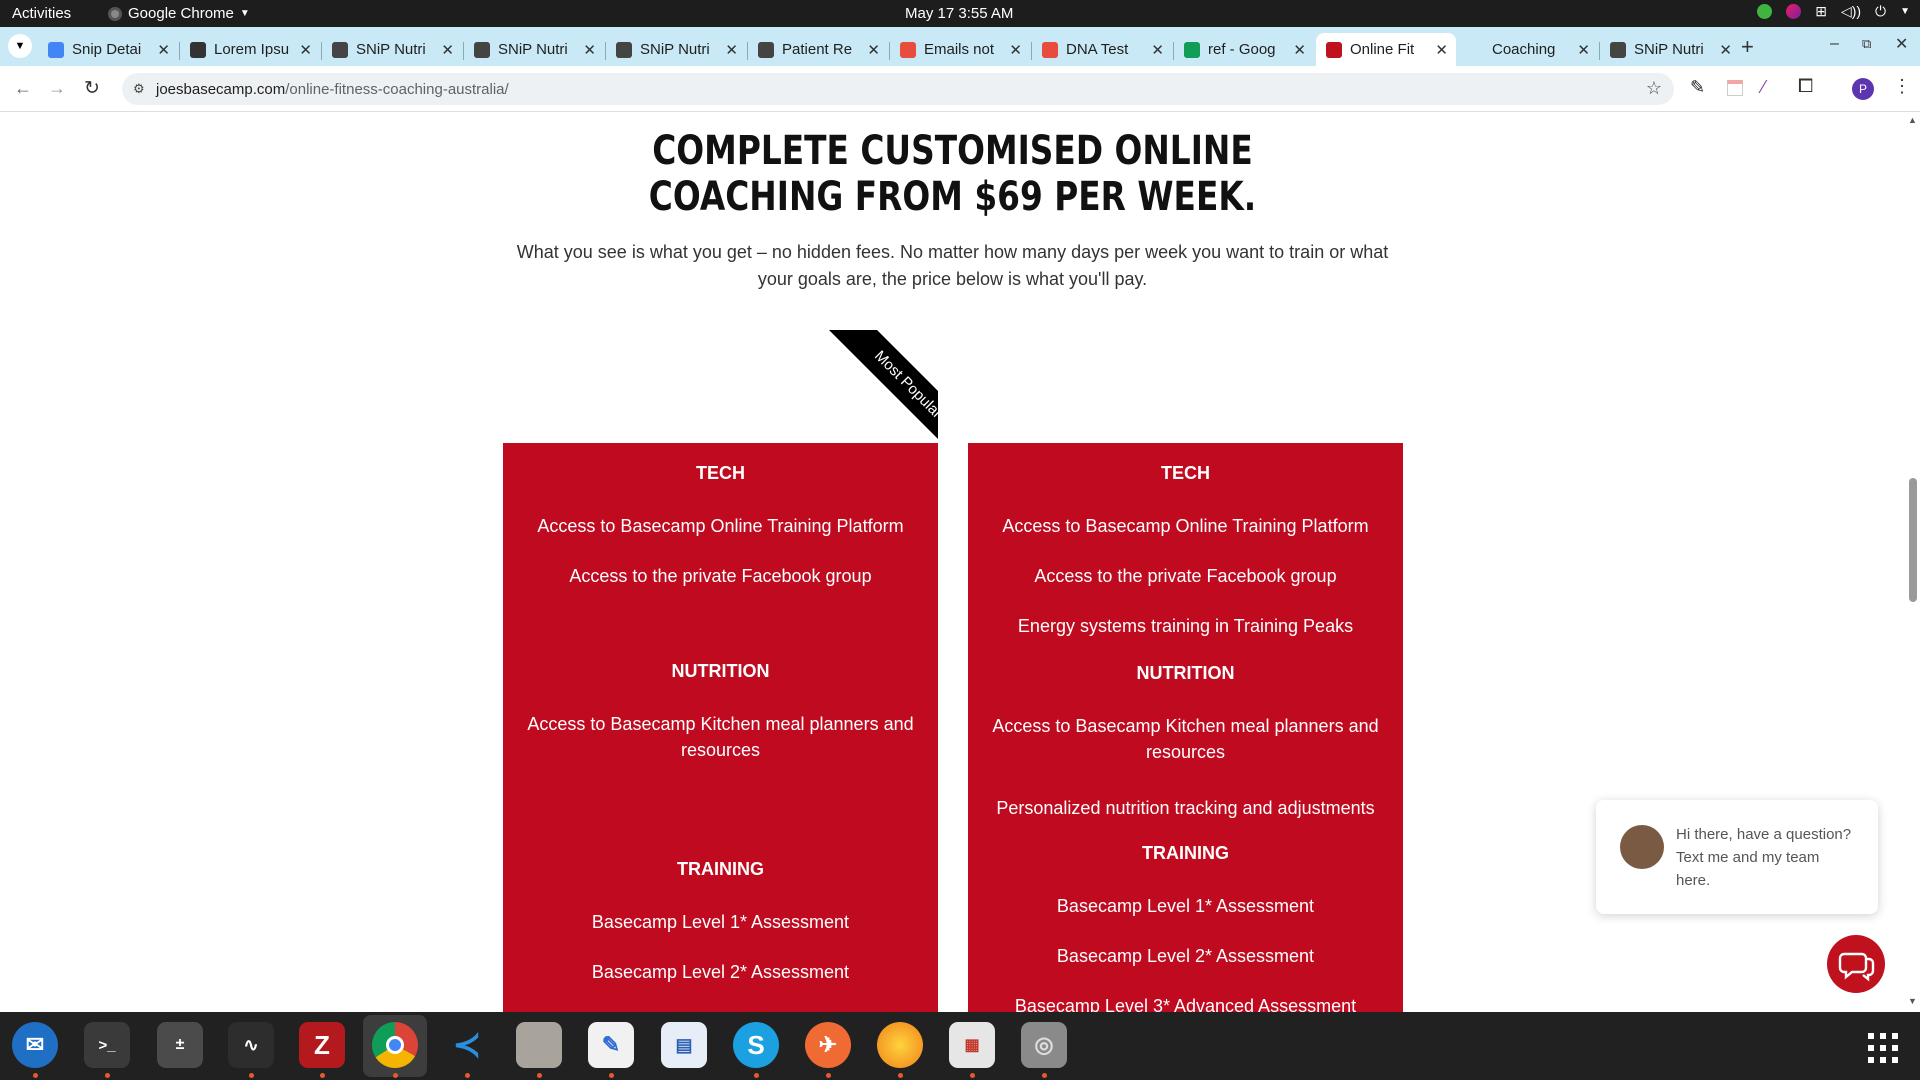 This screenshot has height=1080, width=1920. Describe the element at coordinates (23, 88) in the screenshot. I see `back-button: ←` at that location.